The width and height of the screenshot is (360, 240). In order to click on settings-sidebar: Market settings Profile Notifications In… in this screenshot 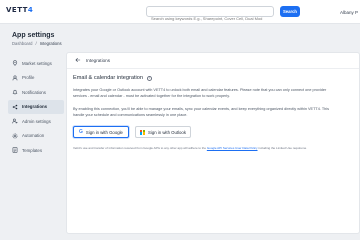, I will do `click(36, 107)`.